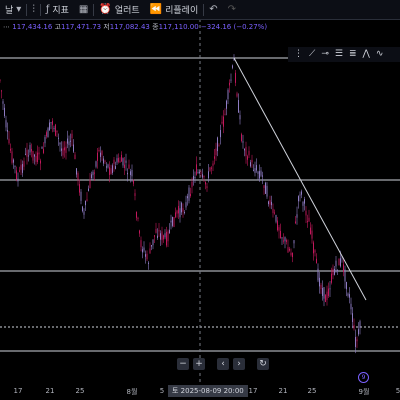 This screenshot has width=400, height=400. Describe the element at coordinates (312, 54) in the screenshot. I see `trend-line-tool-icon: ⟋` at that location.